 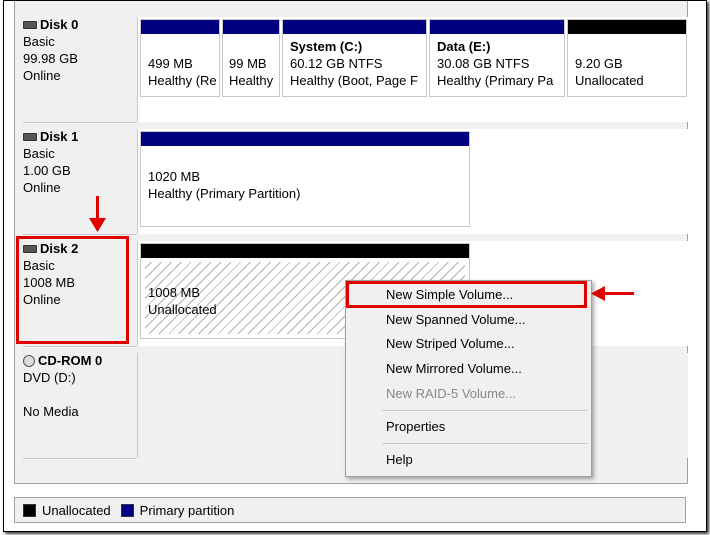 I want to click on partition-status: Healthy (Primary Pa, so click(x=495, y=80).